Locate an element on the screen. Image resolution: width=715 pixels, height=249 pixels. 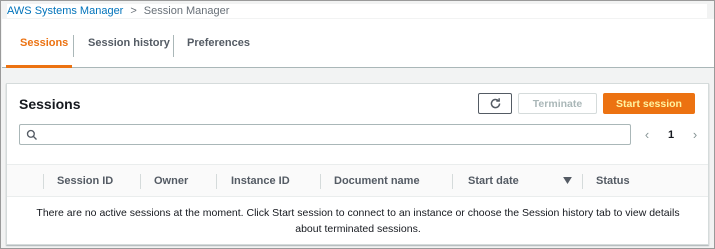
search-input is located at coordinates (334, 134).